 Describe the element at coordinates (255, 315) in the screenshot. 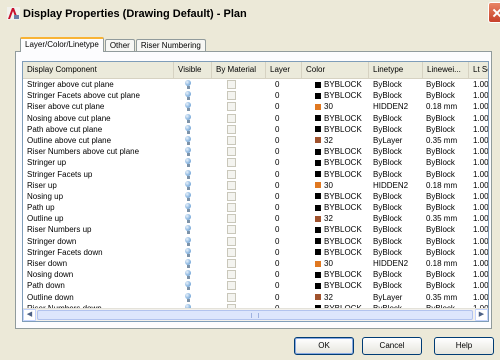

I see `scroll-thumb` at that location.